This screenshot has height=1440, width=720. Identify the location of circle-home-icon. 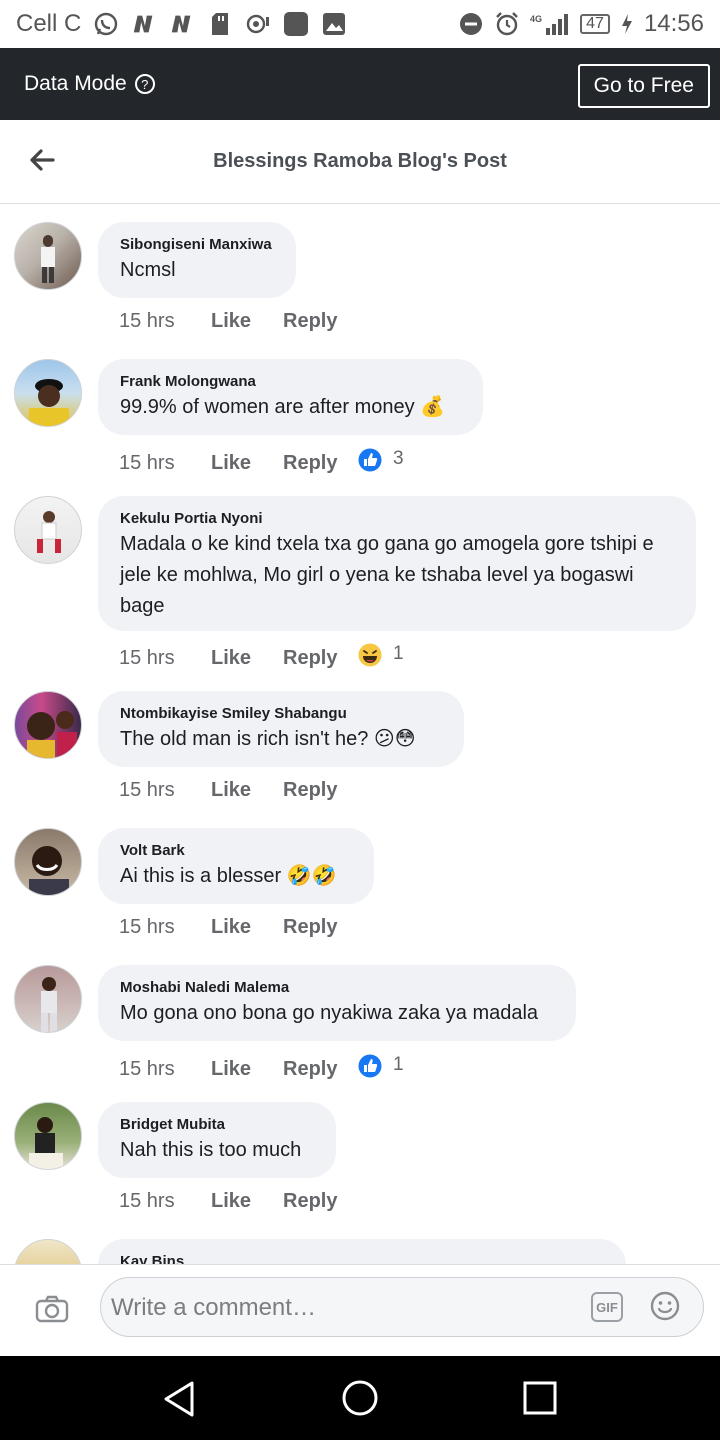
(360, 1400).